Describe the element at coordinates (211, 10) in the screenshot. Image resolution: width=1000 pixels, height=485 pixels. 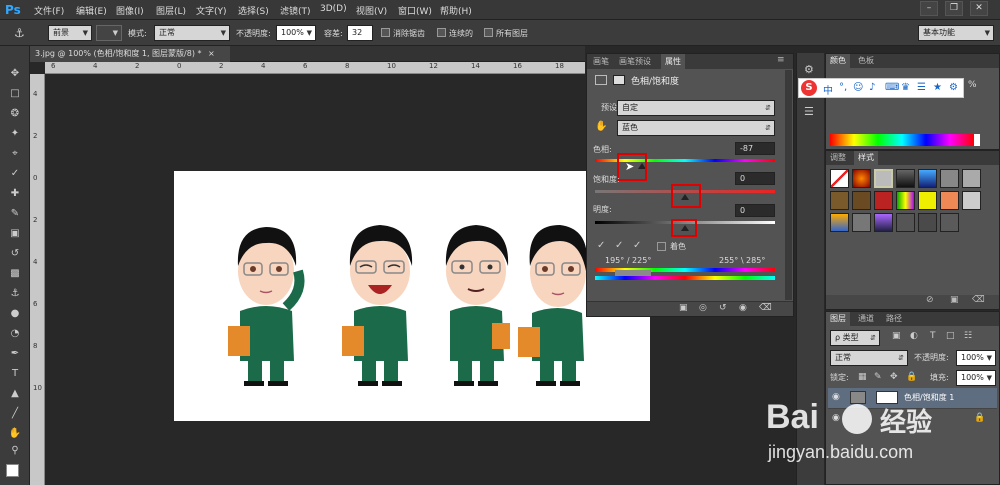
I see `menu-type: 文字(Y)` at that location.